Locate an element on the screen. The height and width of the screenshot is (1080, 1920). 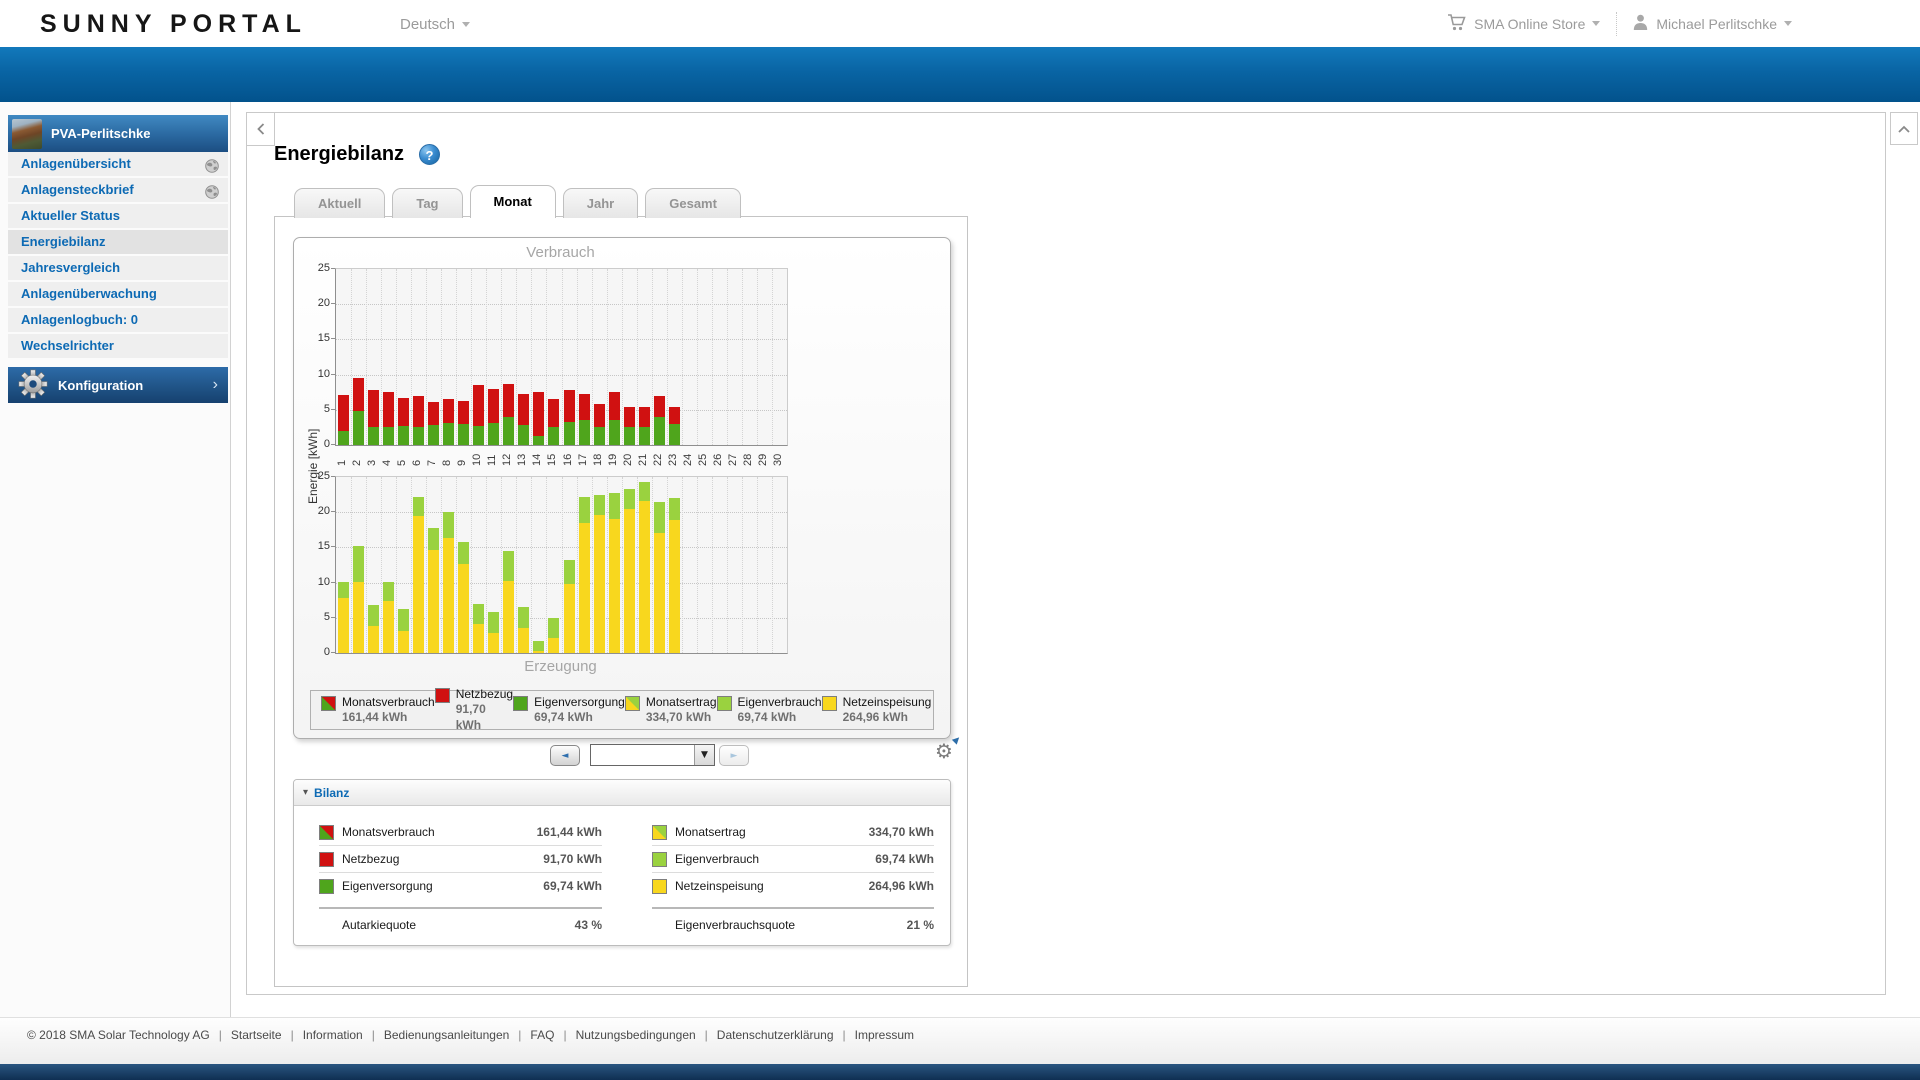
sidebar-item-konfiguration: Konfiguration › is located at coordinates (118, 385).